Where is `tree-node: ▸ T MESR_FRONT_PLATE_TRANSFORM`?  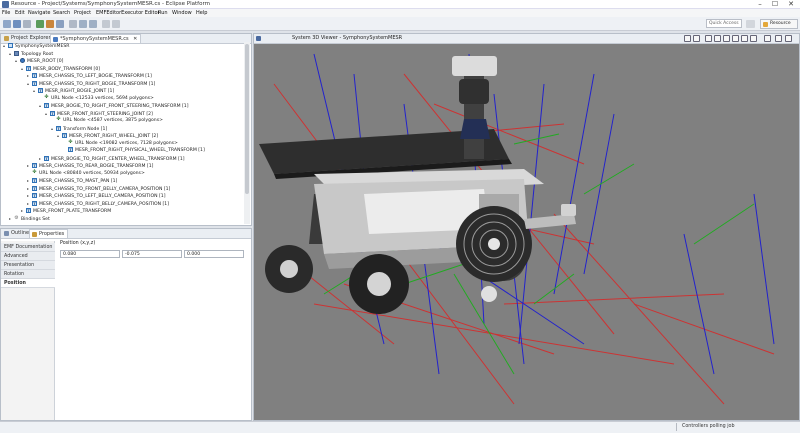 tree-node: ▸ T MESR_FRONT_PLATE_TRANSFORM is located at coordinates (66, 210).